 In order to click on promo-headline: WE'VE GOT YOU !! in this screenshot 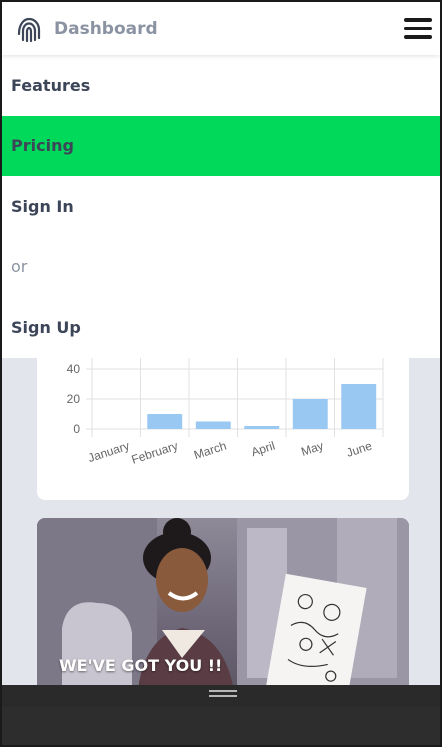, I will do `click(141, 665)`.